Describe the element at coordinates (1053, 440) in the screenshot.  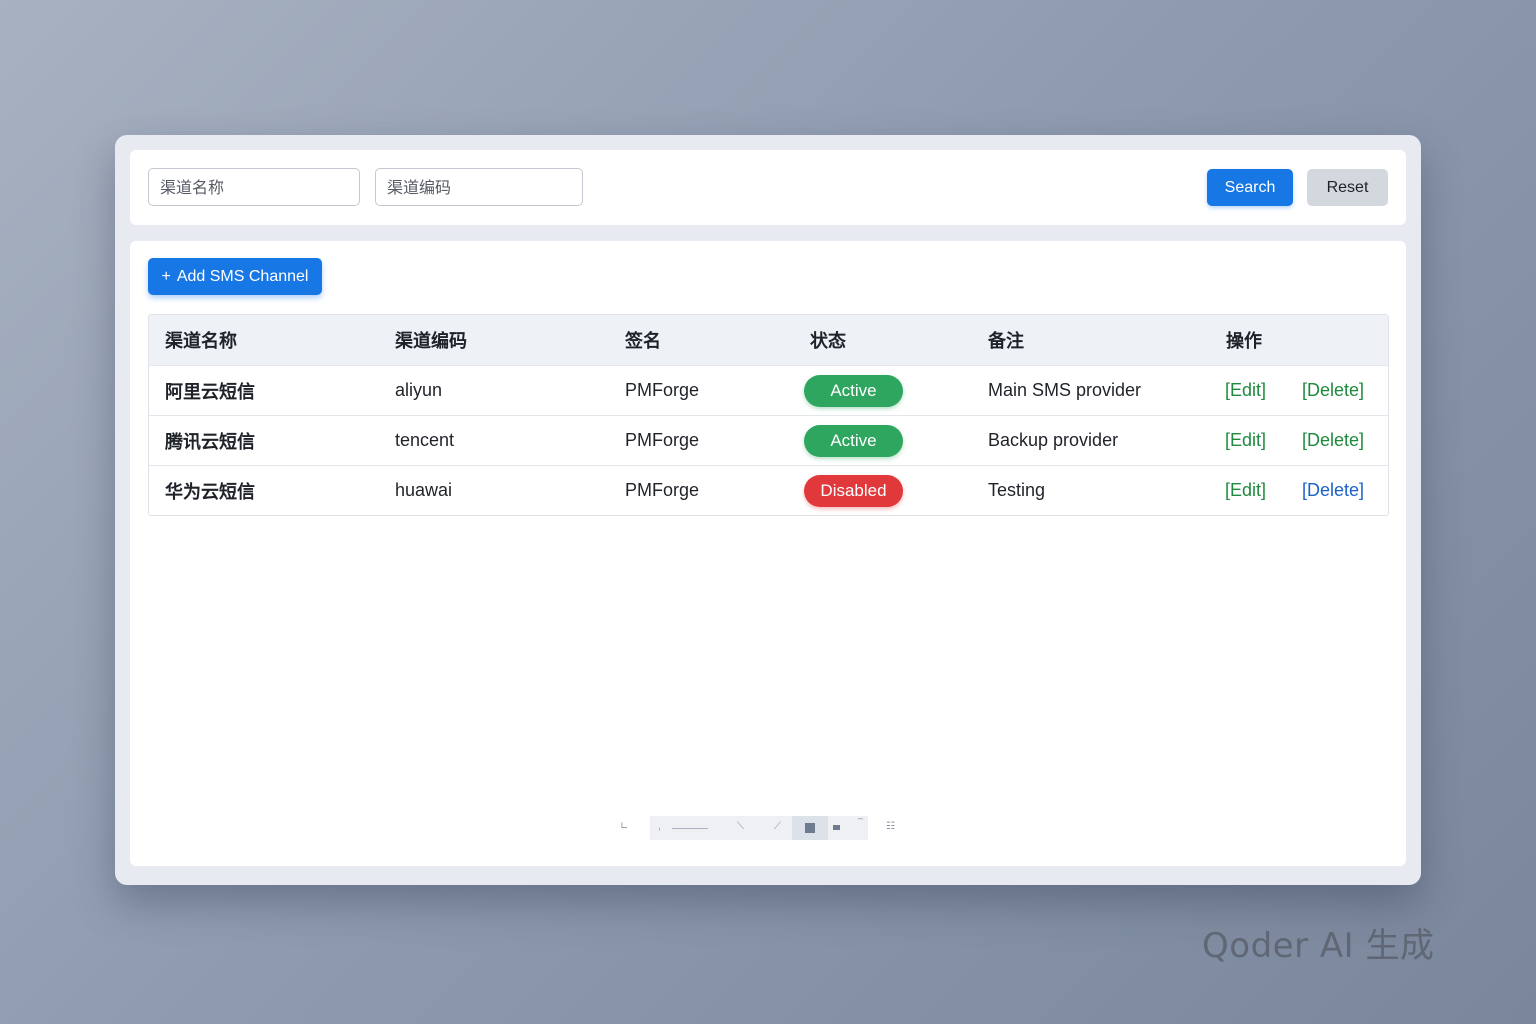
I see `channel-remark: Backup provider` at that location.